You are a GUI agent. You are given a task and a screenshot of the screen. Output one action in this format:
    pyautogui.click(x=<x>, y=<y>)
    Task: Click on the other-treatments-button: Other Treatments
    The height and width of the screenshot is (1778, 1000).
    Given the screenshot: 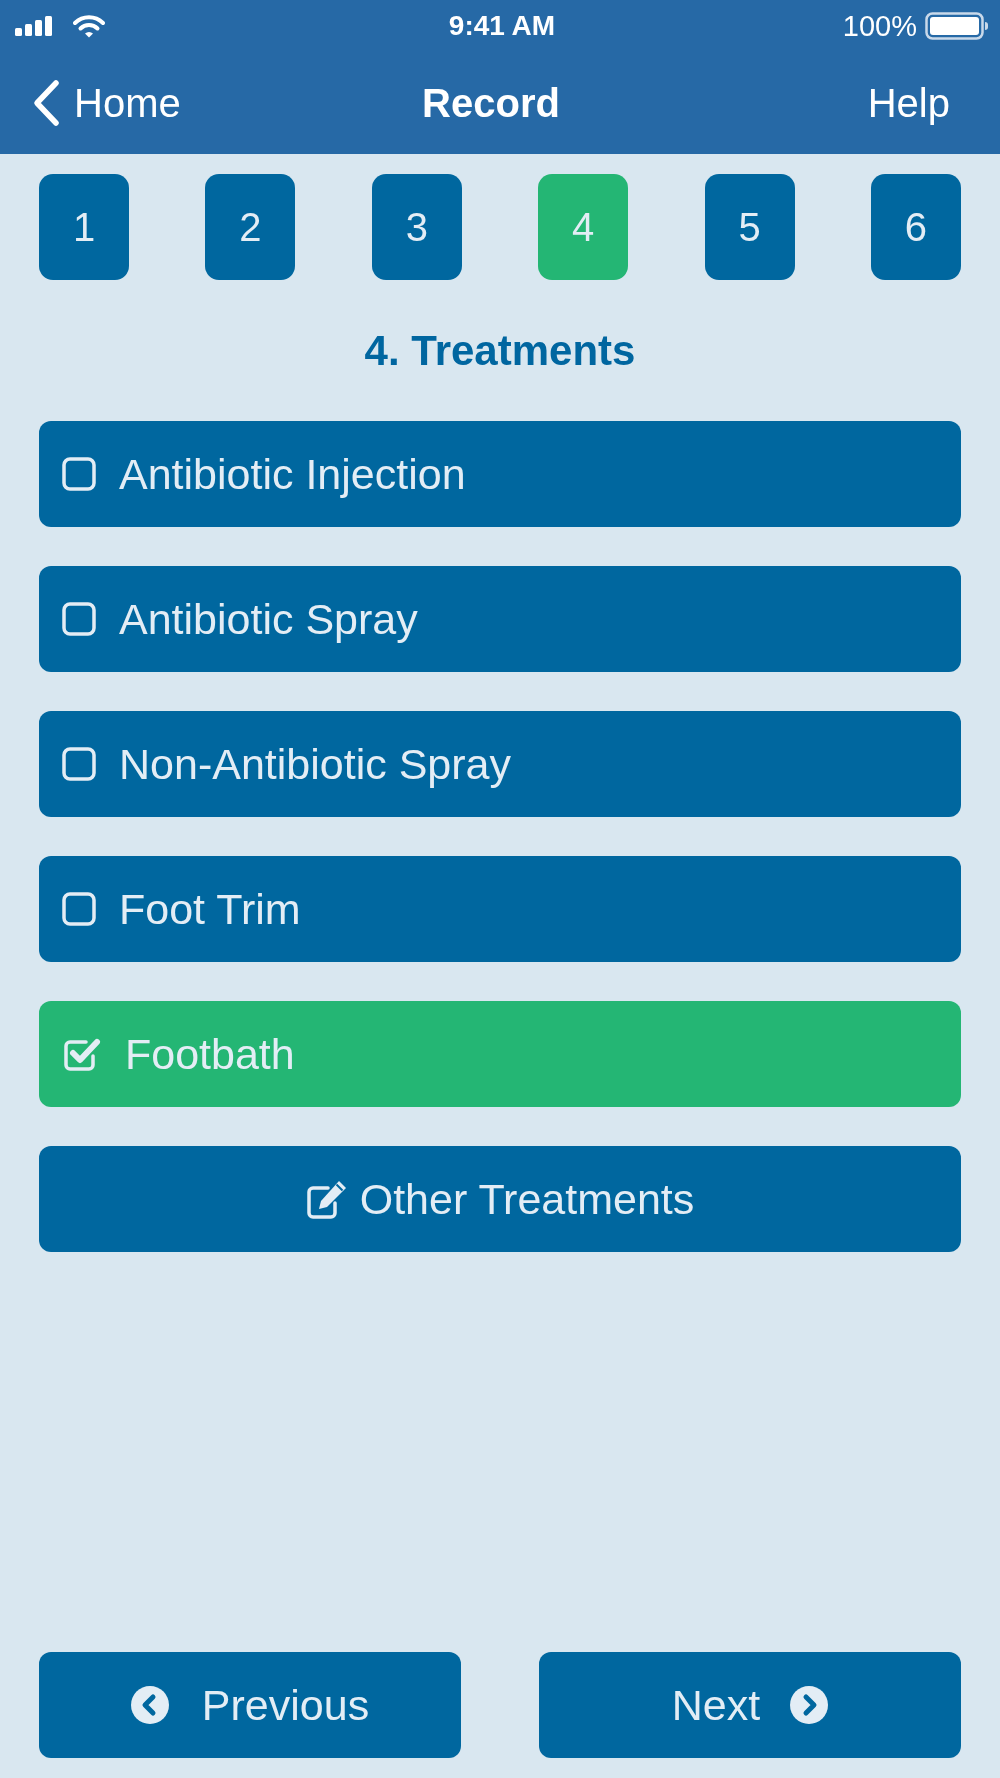 What is the action you would take?
    pyautogui.click(x=500, y=1199)
    